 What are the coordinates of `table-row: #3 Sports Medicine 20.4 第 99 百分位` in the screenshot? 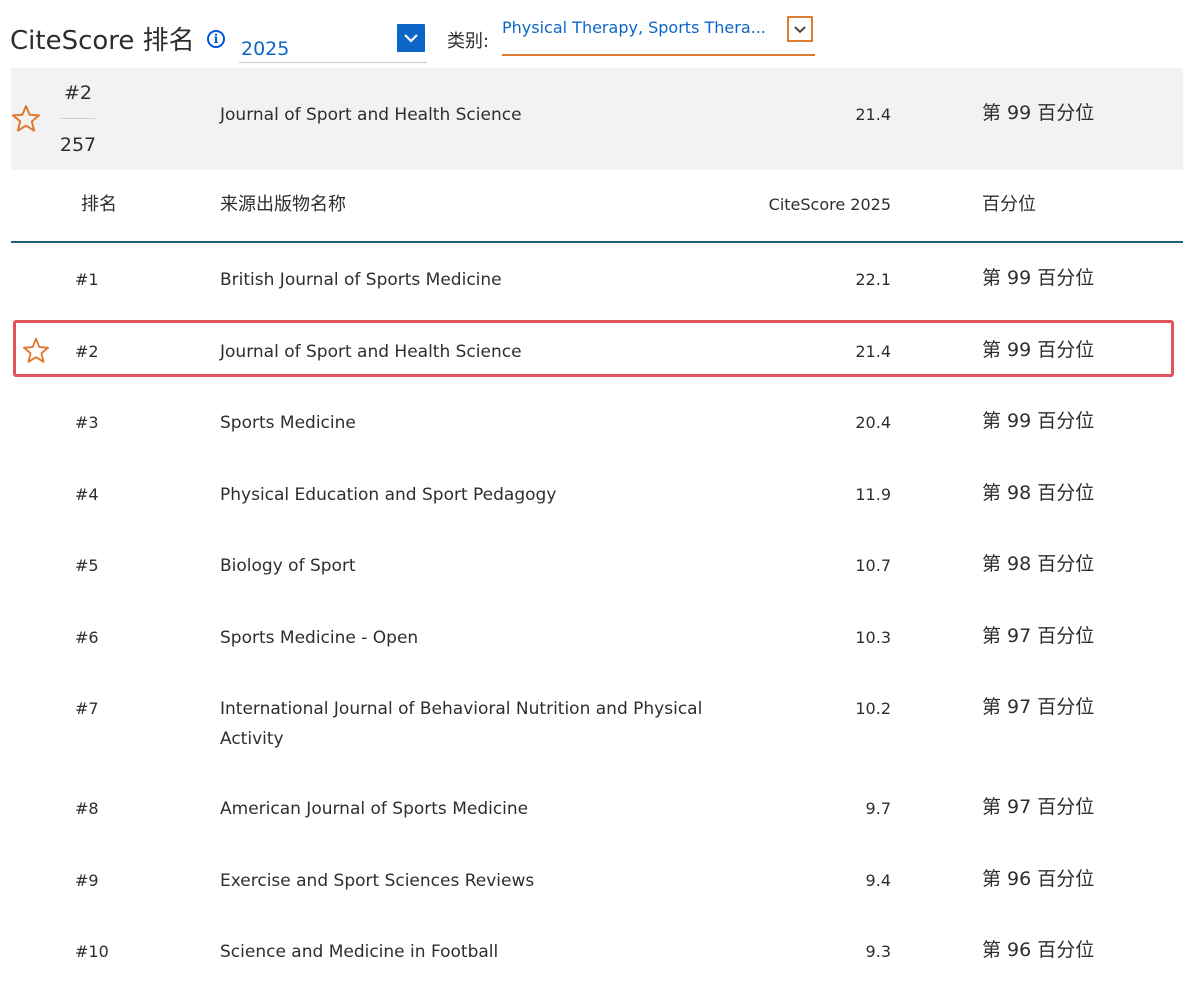 It's located at (597, 422).